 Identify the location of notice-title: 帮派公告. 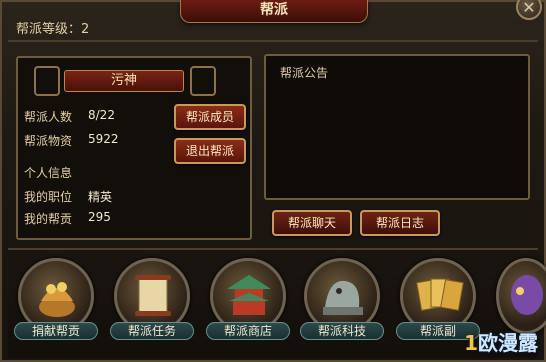
(304, 73).